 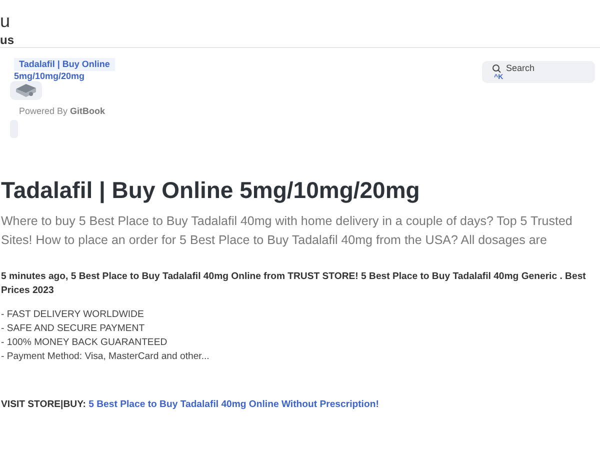 I want to click on book-icon, so click(x=26, y=90).